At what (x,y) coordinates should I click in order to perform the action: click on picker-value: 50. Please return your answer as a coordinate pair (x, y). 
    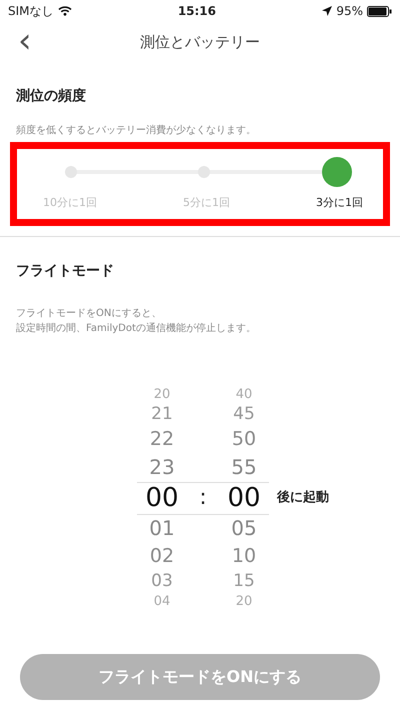
    Looking at the image, I should click on (244, 439).